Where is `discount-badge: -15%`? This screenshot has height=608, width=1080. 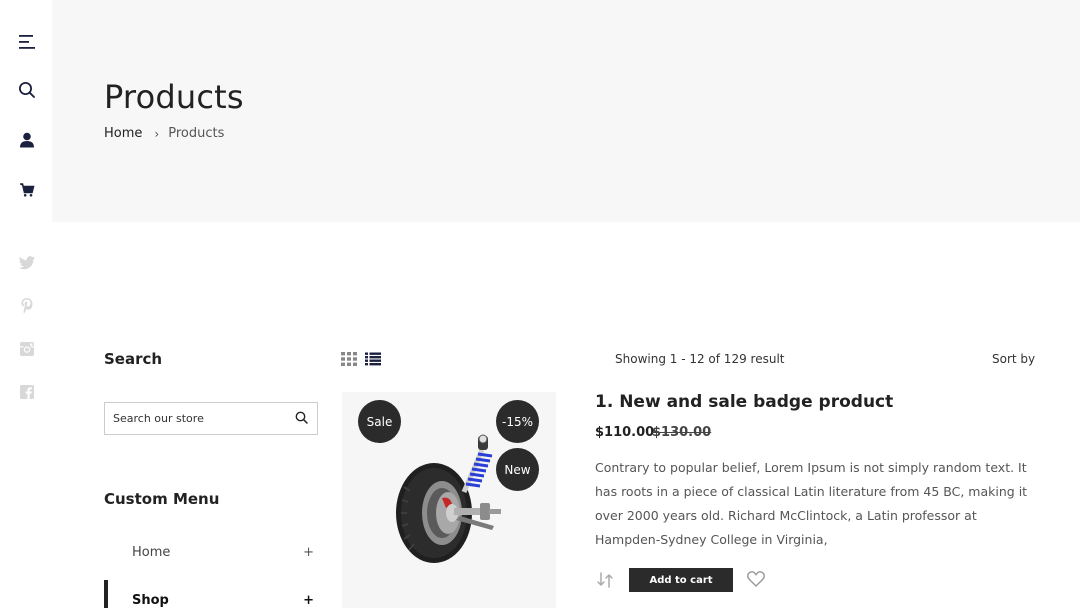 discount-badge: -15% is located at coordinates (517, 421).